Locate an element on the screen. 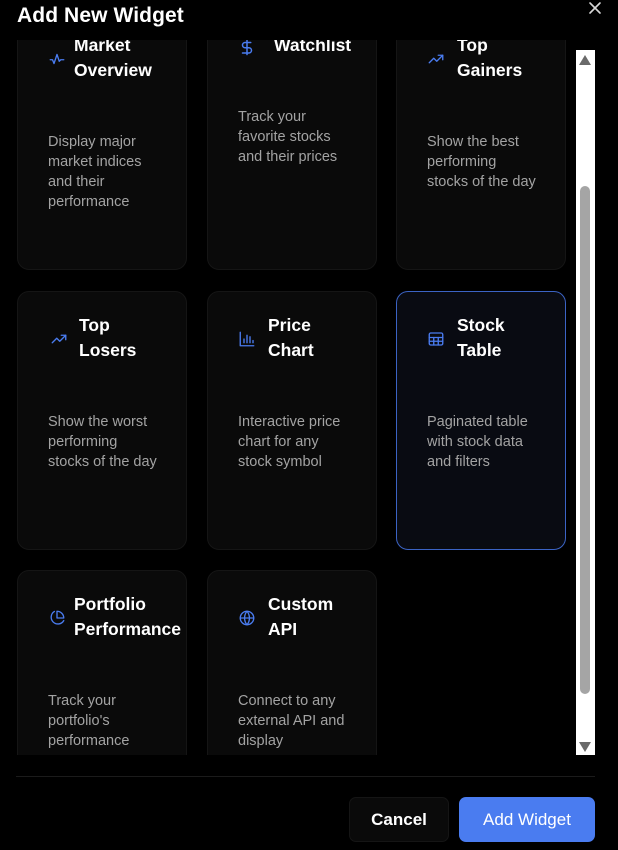 This screenshot has height=850, width=618. widget-title: Price Chart is located at coordinates (291, 337).